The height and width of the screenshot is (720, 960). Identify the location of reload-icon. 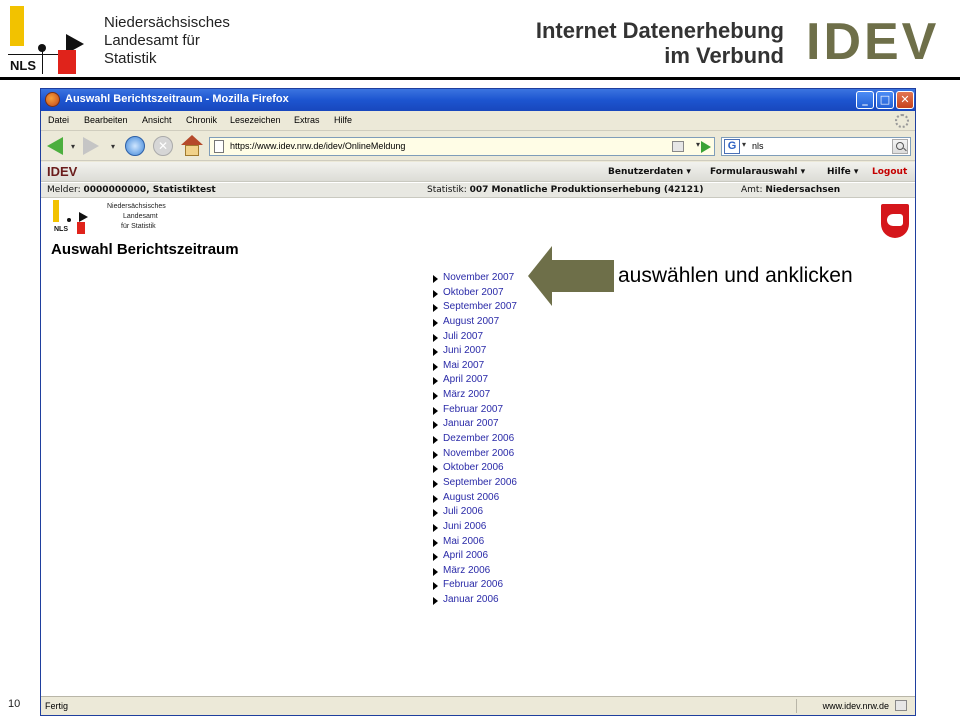
(135, 146).